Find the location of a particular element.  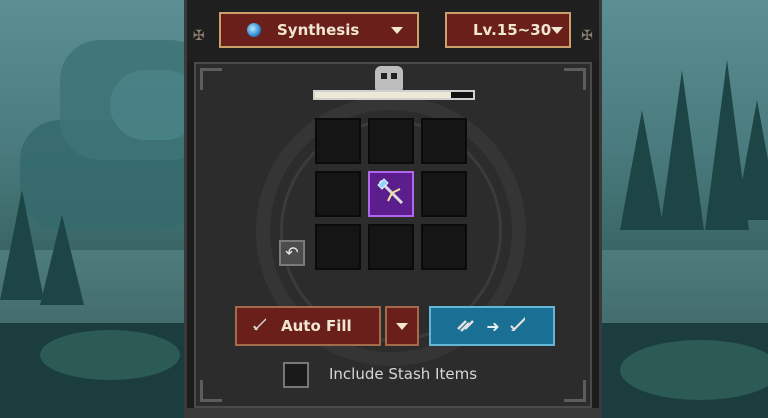

synthesis-dropdown-label: Synthesis is located at coordinates (318, 30).